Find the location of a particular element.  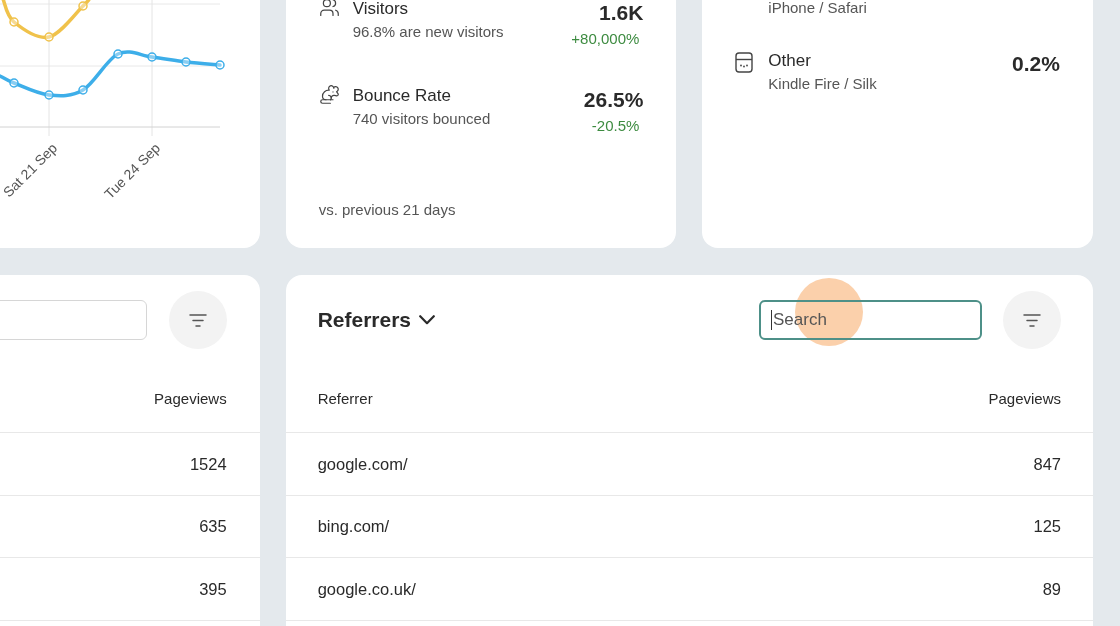

table-cell-text: google.com/ is located at coordinates (362, 464).